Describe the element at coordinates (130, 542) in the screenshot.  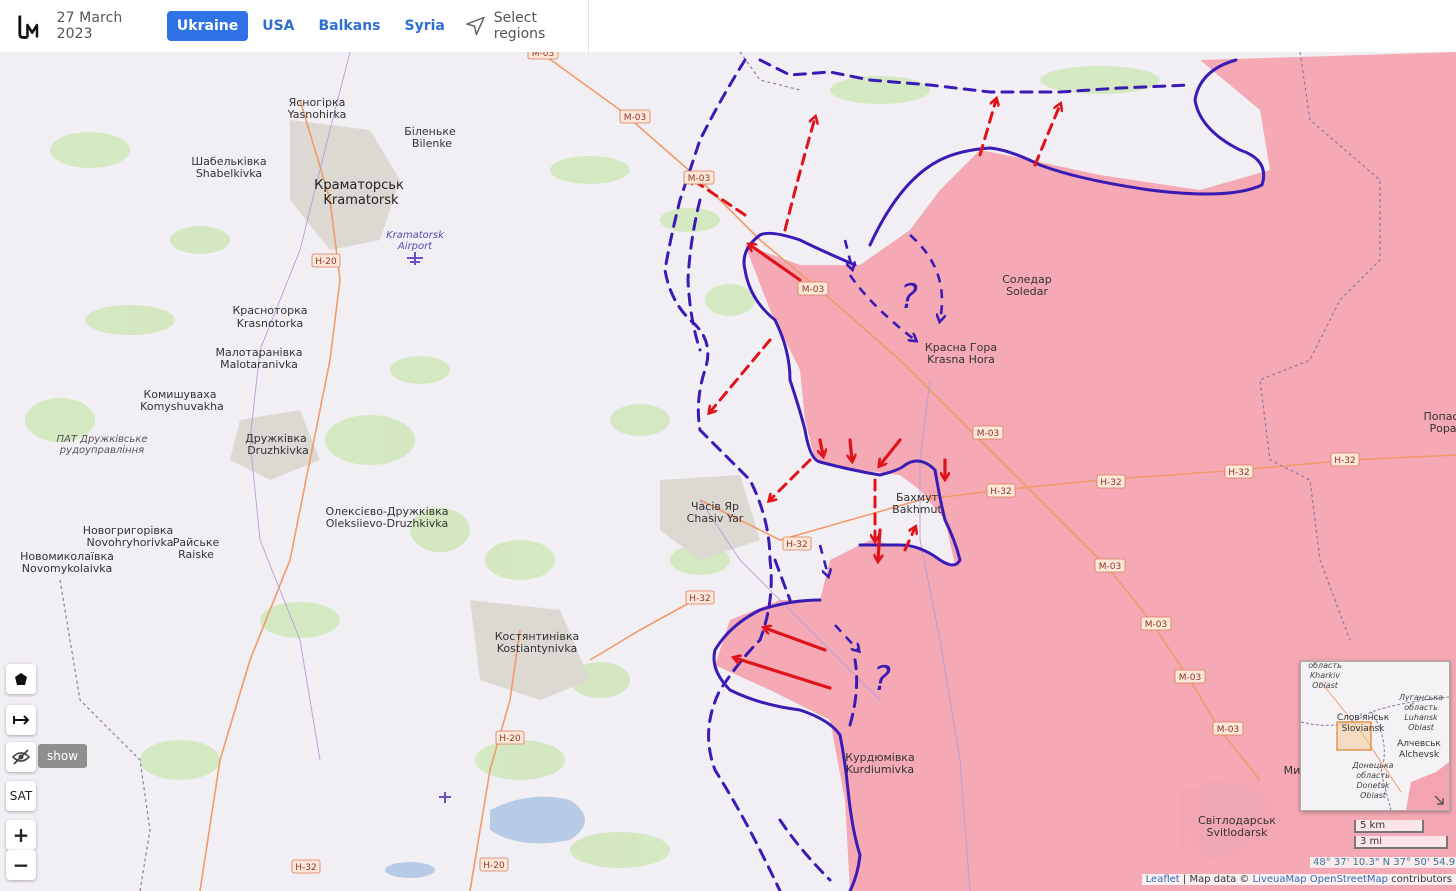
I see `city-label-en: Novohryhorivka` at that location.